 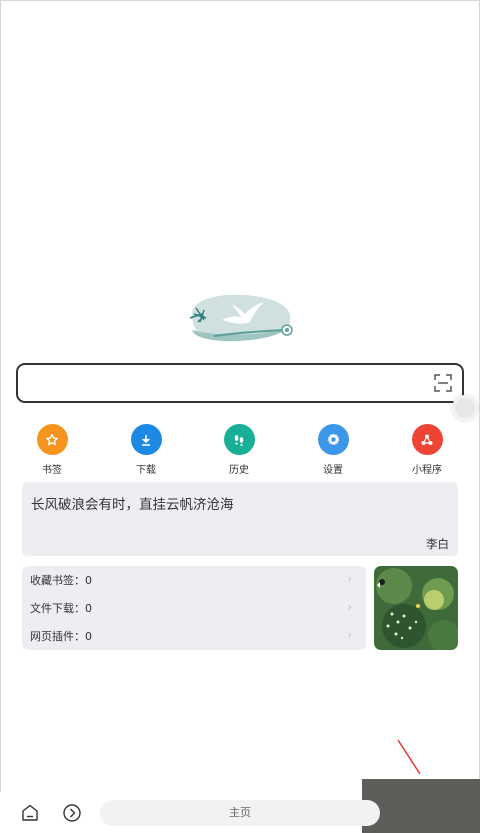 I want to click on red-annotation-mark, so click(x=411, y=758).